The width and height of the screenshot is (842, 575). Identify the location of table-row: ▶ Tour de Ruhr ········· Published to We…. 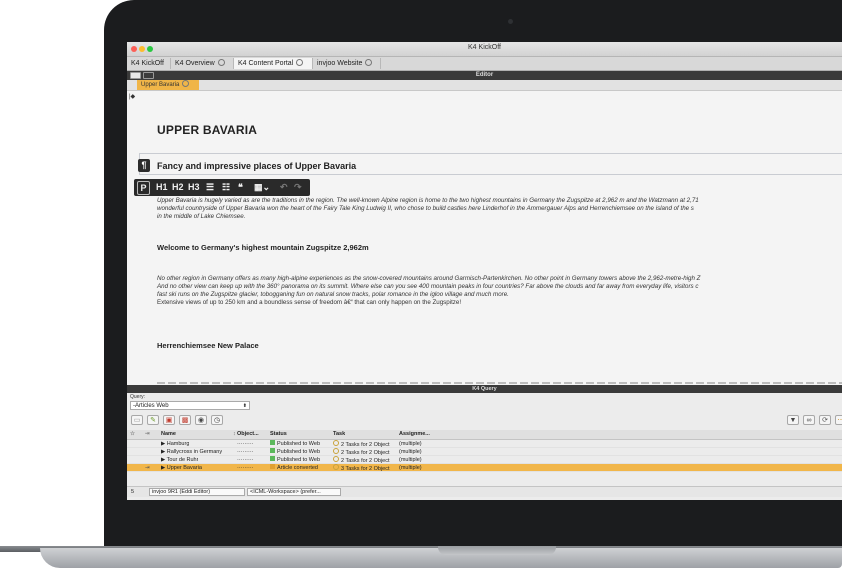
(484, 460).